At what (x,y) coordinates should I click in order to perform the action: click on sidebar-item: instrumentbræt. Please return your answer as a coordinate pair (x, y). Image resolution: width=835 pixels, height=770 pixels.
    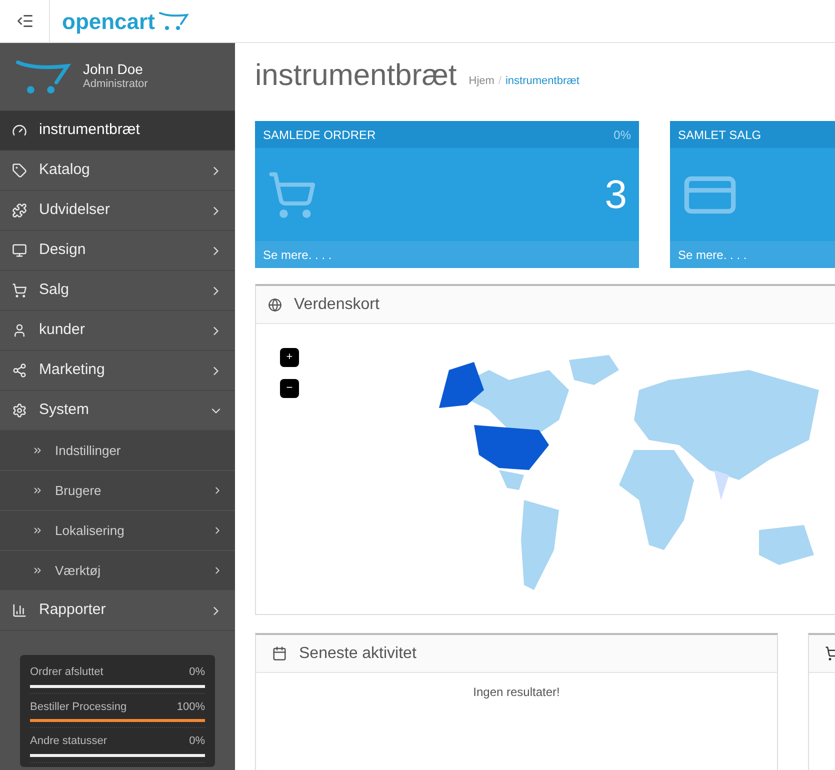
    Looking at the image, I should click on (117, 131).